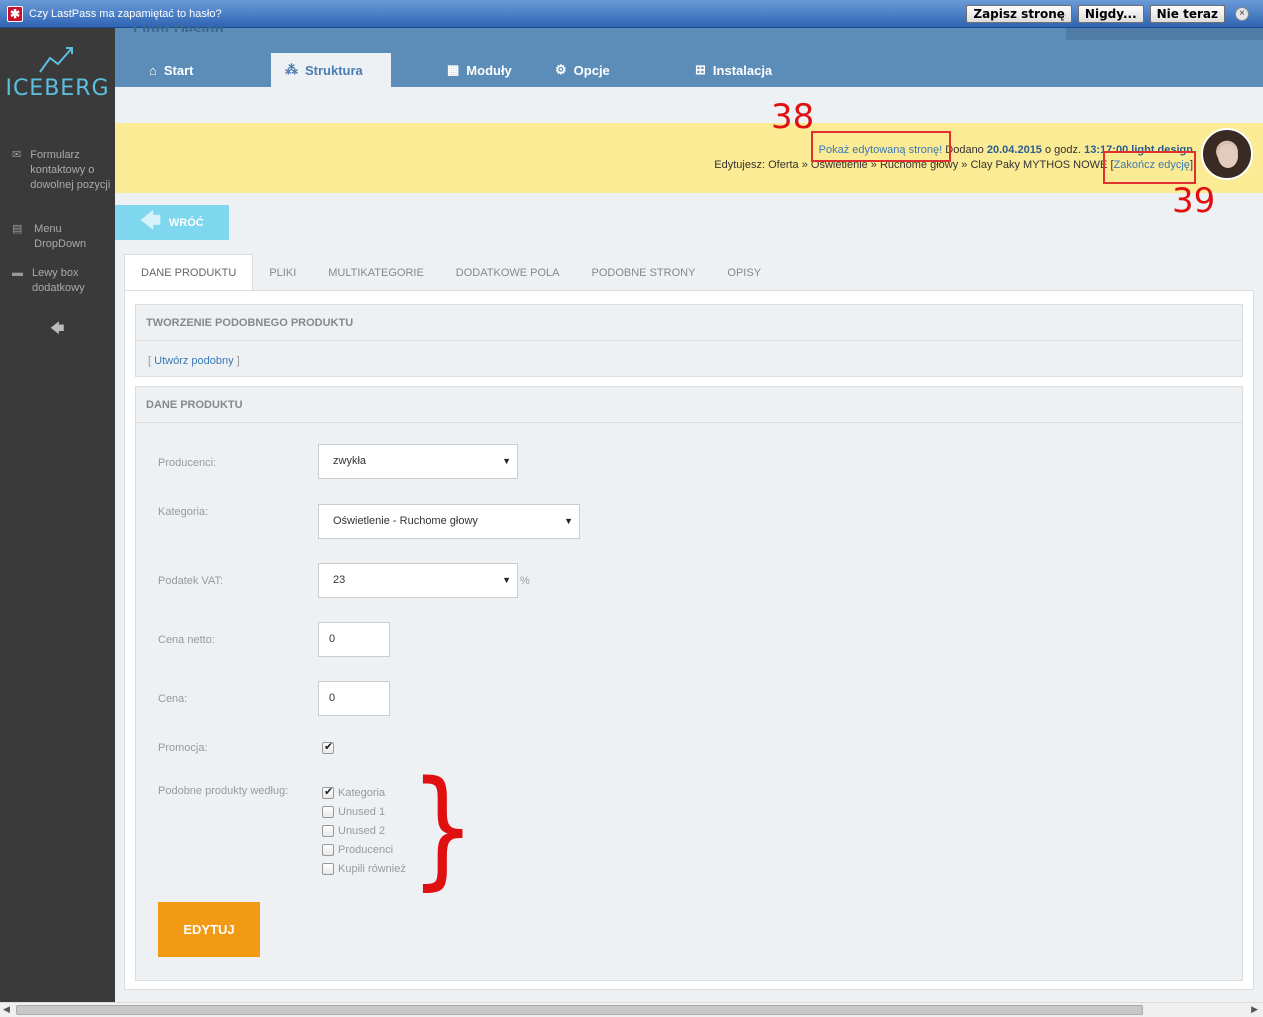 This screenshot has width=1263, height=1017. I want to click on lastpass-not-now-button: Nie teraz, so click(1187, 14).